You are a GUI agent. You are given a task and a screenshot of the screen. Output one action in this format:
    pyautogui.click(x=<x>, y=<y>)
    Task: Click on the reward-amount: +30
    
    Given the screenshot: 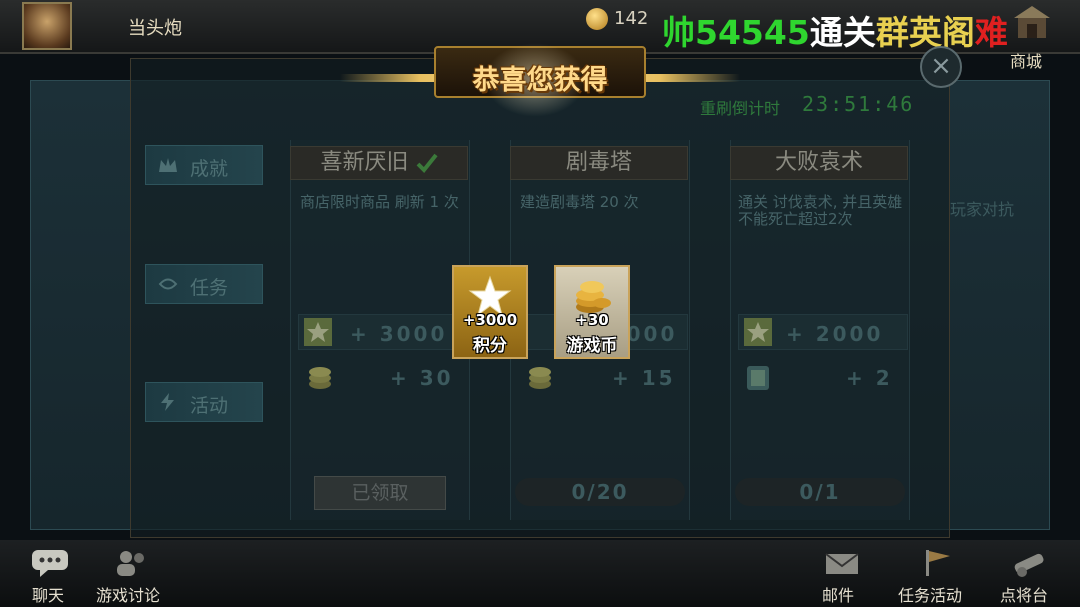 What is the action you would take?
    pyautogui.click(x=592, y=320)
    